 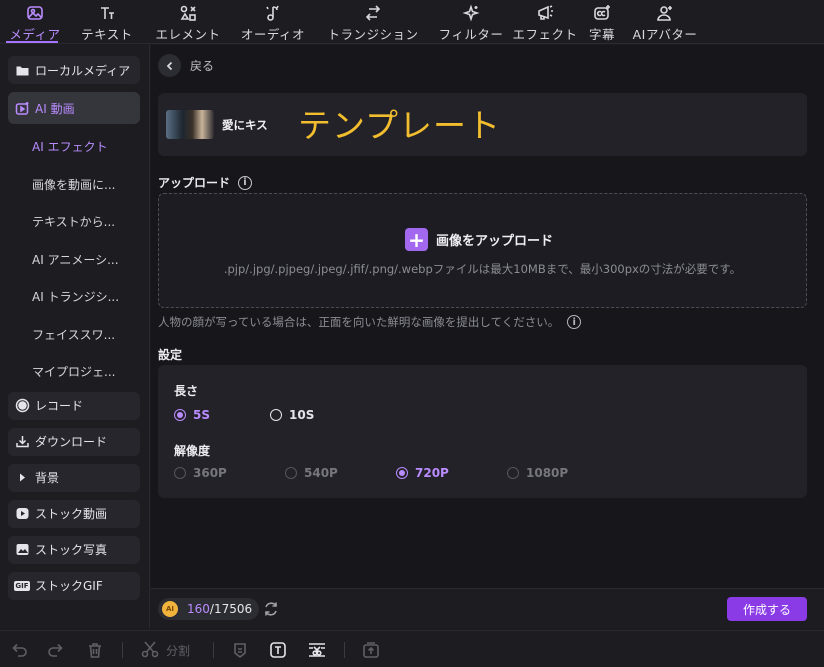 I want to click on template-title: テンプレート, so click(x=400, y=125).